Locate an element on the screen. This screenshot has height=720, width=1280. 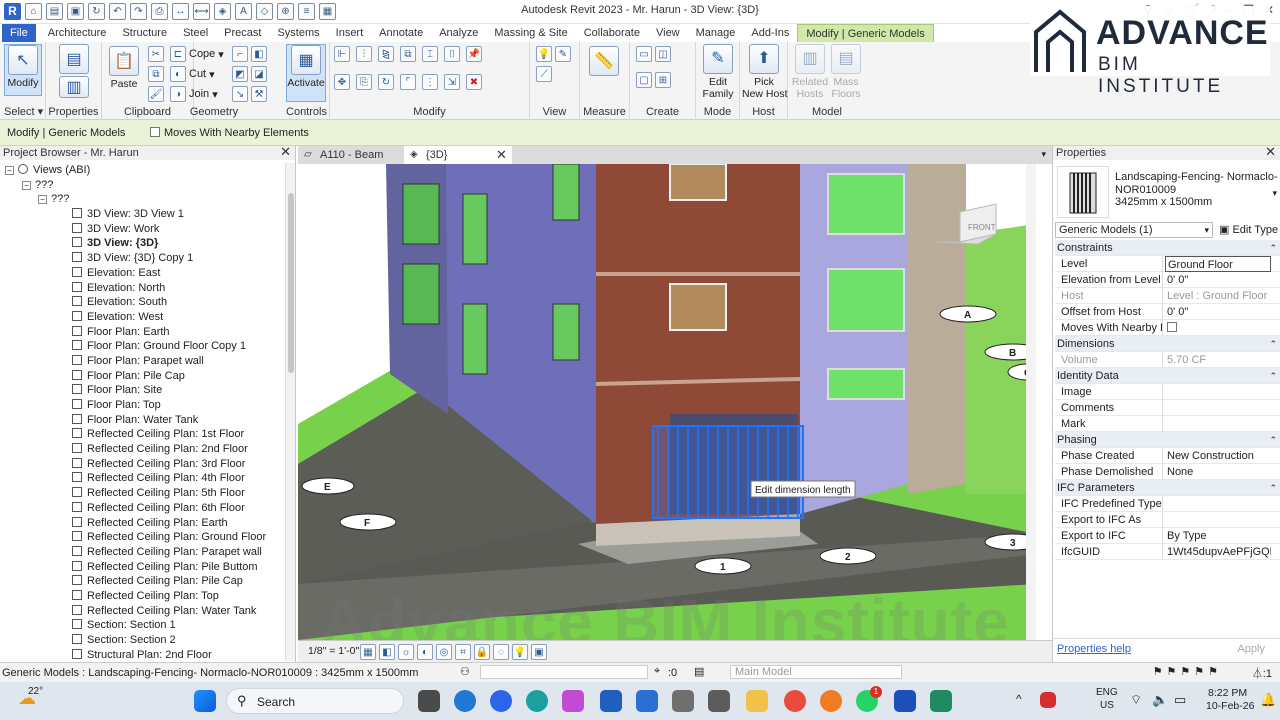
edit-family-button: ✎ Edit Family is located at coordinates (718, 72).